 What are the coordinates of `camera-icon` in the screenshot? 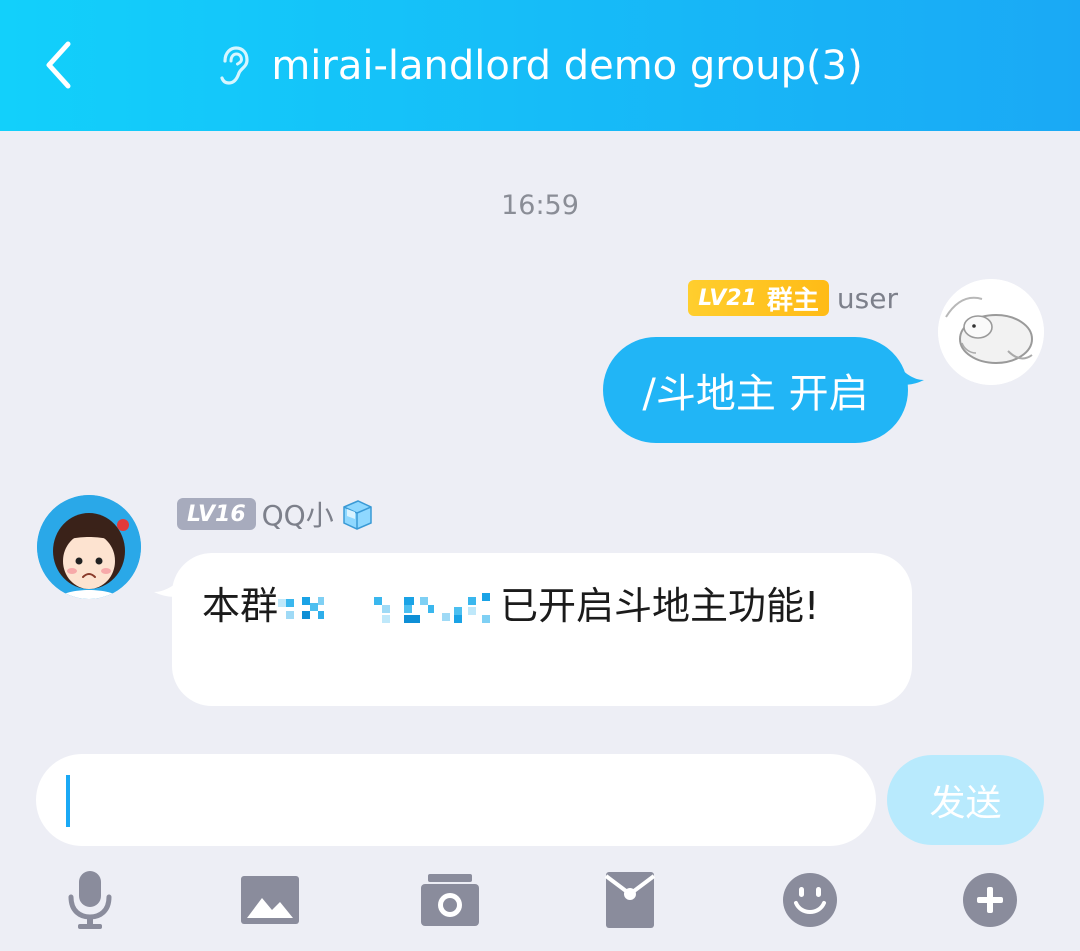 It's located at (450, 900).